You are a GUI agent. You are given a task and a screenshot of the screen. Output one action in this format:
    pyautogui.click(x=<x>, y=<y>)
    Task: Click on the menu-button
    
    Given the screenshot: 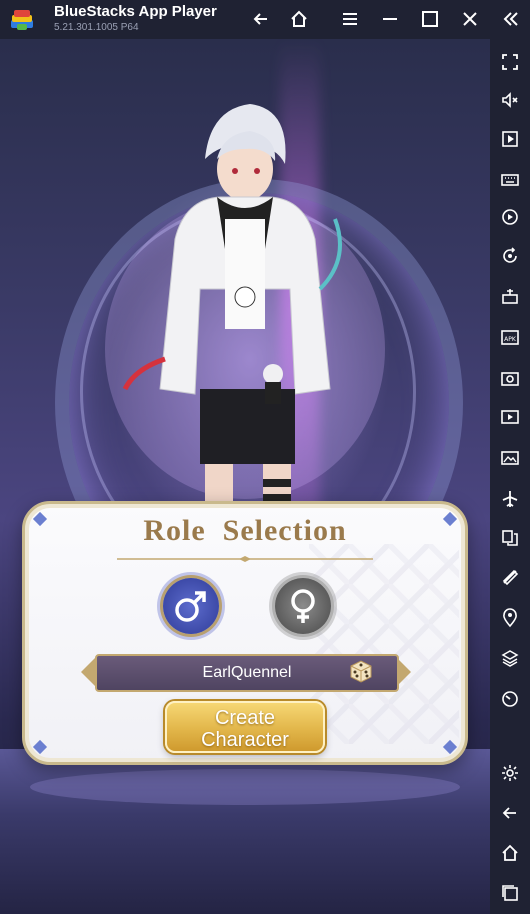 What is the action you would take?
    pyautogui.click(x=350, y=19)
    